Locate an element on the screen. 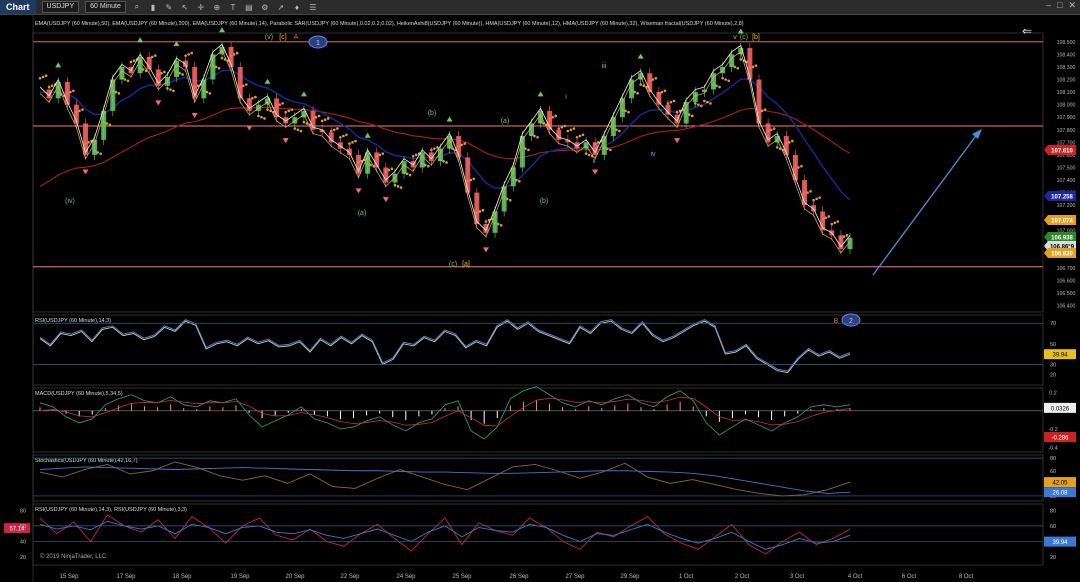 Image resolution: width=1080 pixels, height=582 pixels. left-tick-label: 20 is located at coordinates (23, 558).